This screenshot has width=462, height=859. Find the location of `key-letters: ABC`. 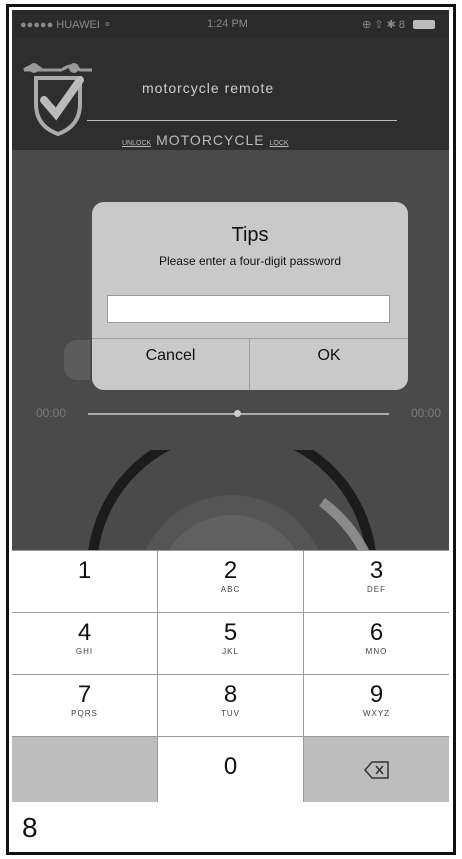

key-letters: ABC is located at coordinates (230, 589).